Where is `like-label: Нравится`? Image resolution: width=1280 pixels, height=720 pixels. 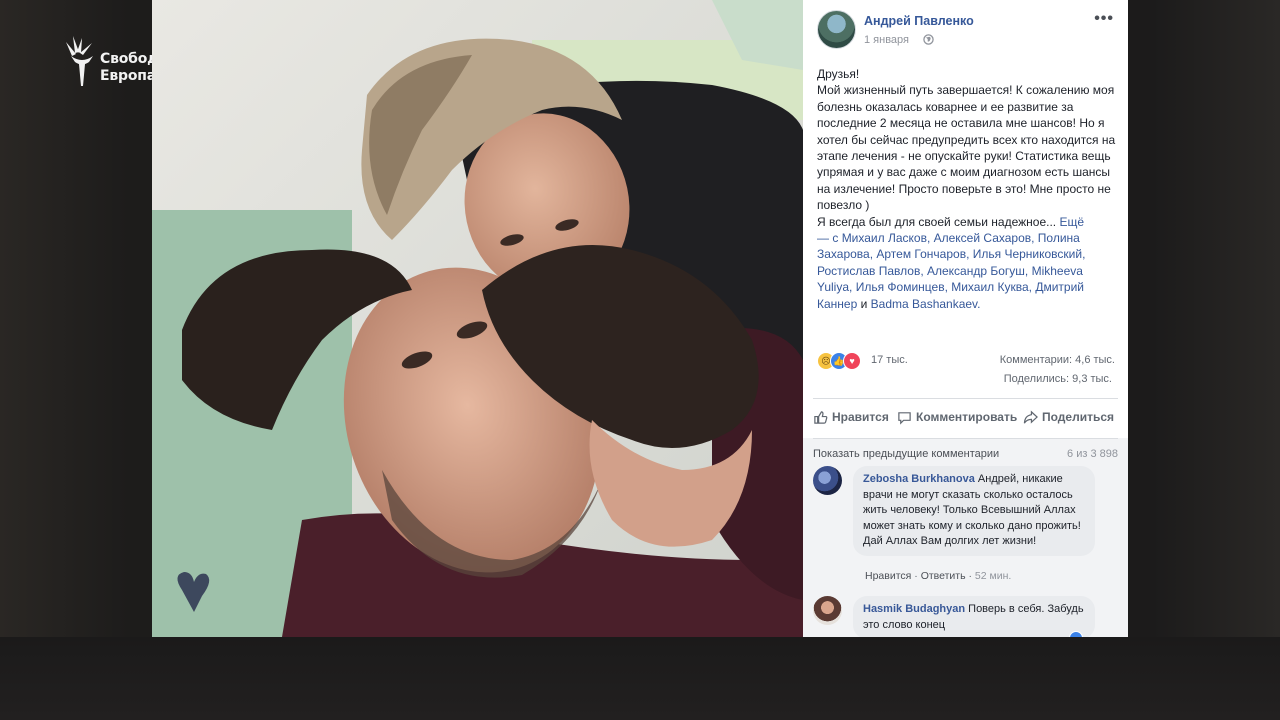
like-label: Нравится is located at coordinates (860, 417).